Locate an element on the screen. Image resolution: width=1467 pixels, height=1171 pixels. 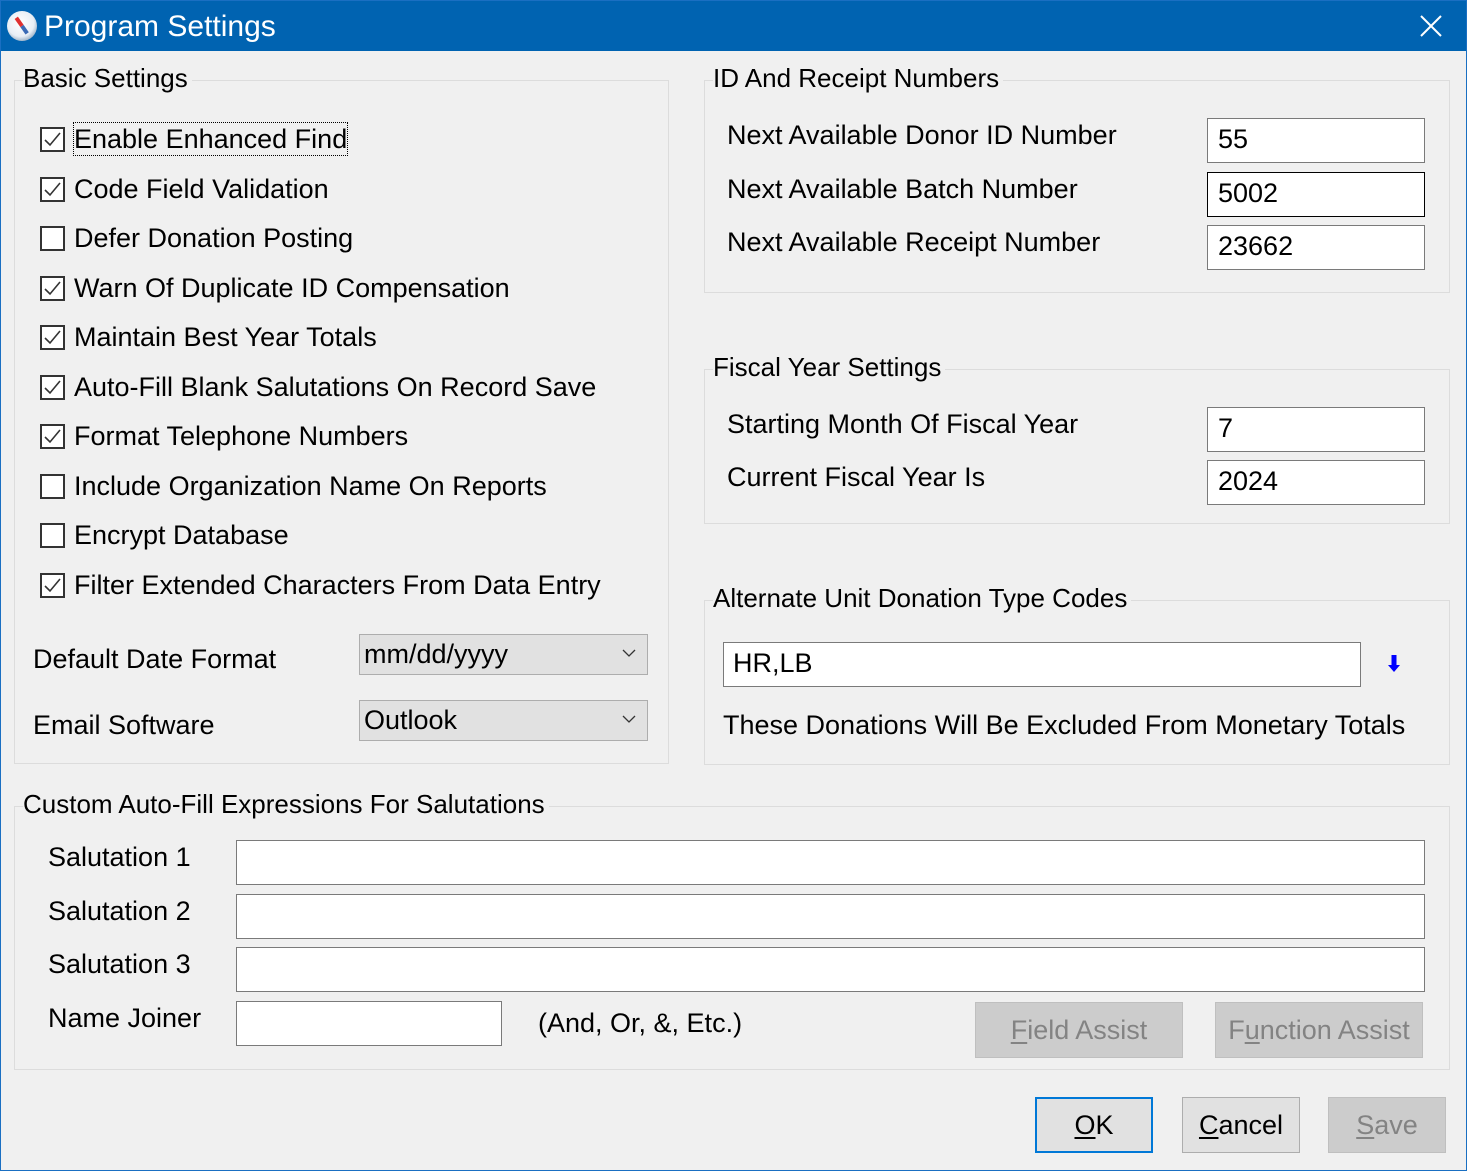
compass-icon is located at coordinates (22, 26).